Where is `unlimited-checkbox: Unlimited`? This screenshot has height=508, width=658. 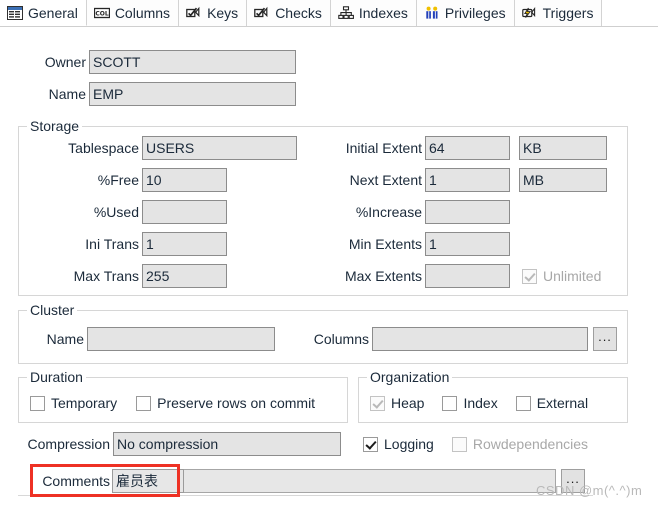 unlimited-checkbox: Unlimited is located at coordinates (561, 276).